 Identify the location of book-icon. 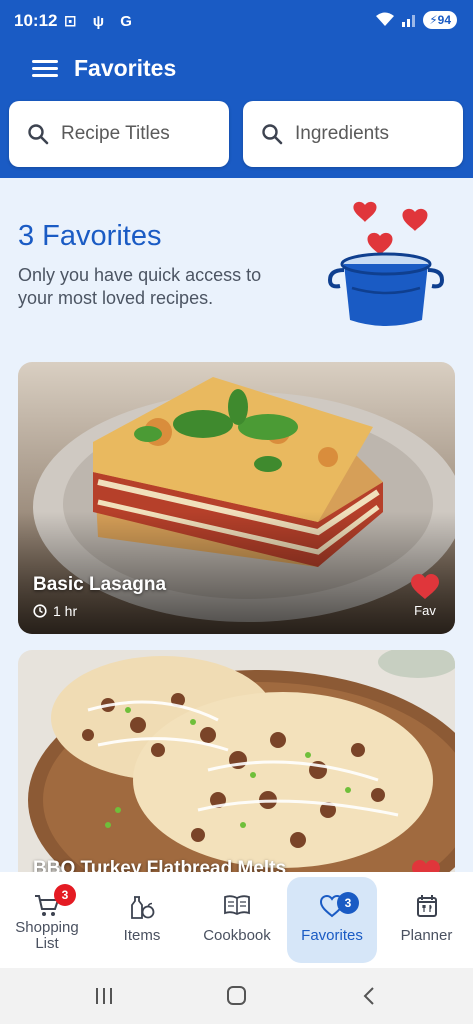
(237, 905).